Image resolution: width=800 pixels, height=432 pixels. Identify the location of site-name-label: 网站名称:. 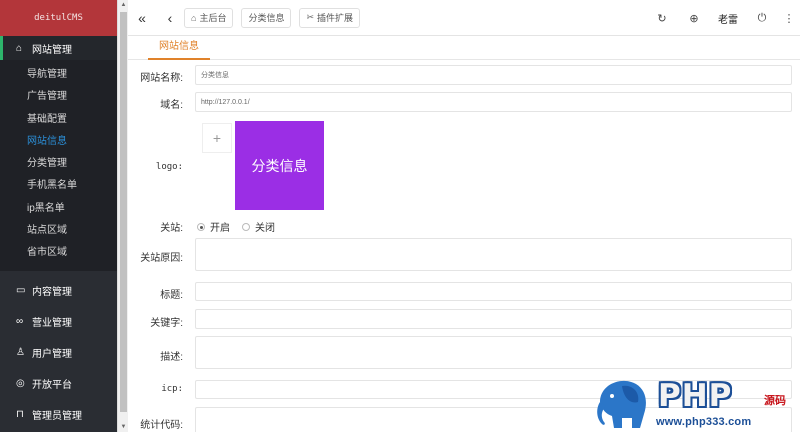
(161, 78).